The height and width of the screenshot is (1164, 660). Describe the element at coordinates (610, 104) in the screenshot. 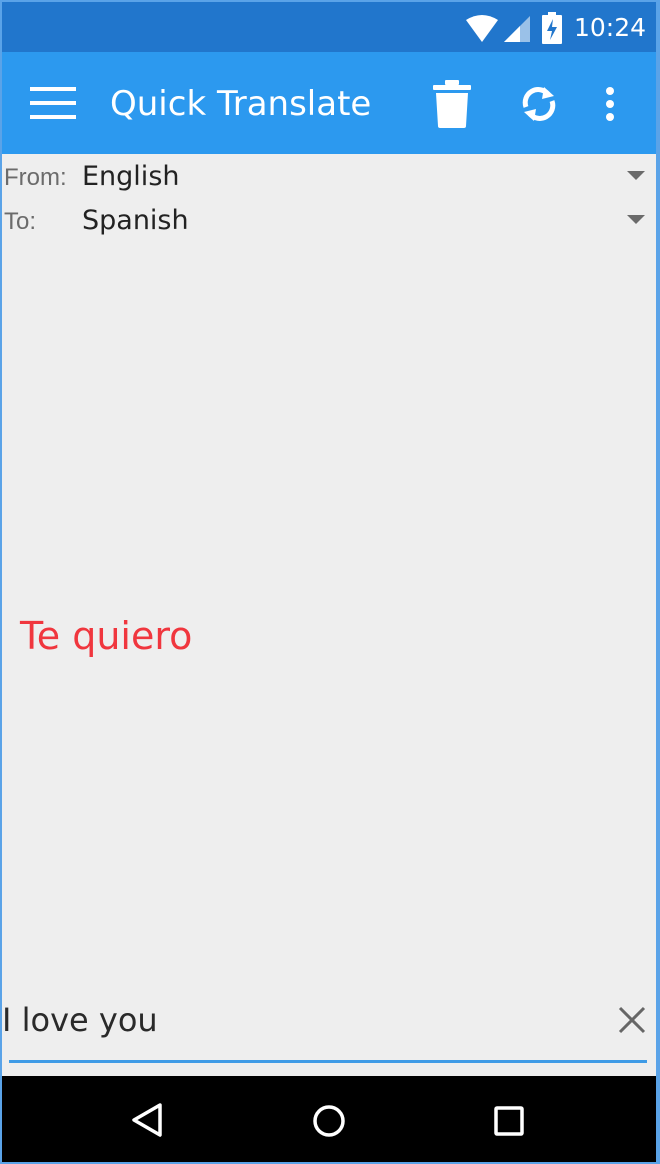

I see `more-vert-icon` at that location.